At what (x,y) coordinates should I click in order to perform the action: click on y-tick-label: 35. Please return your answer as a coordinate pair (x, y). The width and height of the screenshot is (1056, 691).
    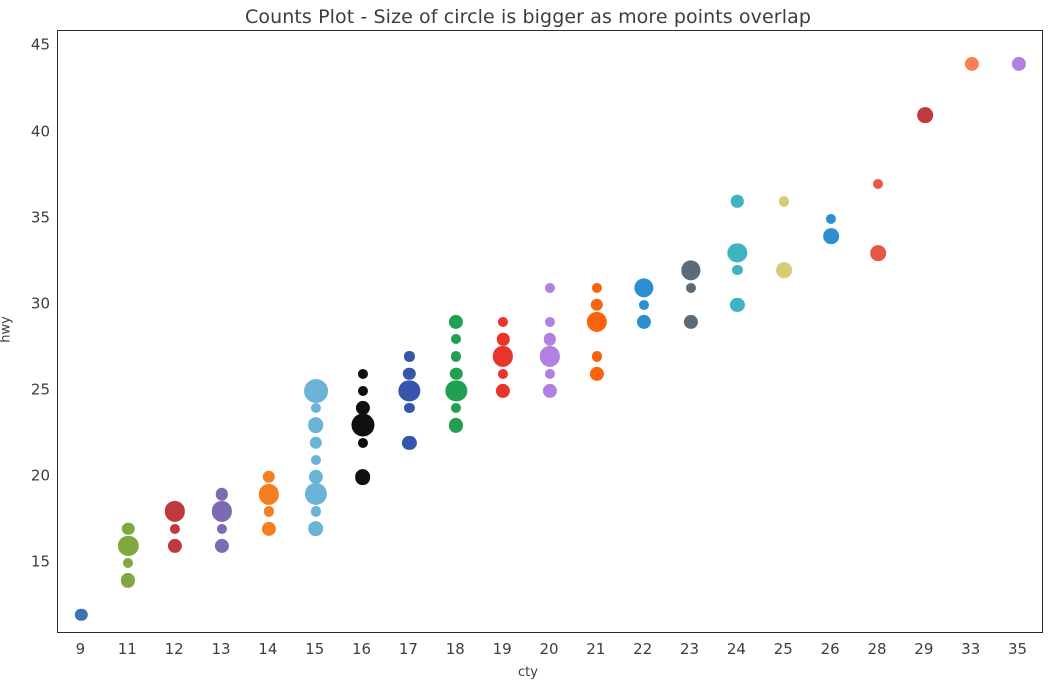
    Looking at the image, I should click on (40, 217).